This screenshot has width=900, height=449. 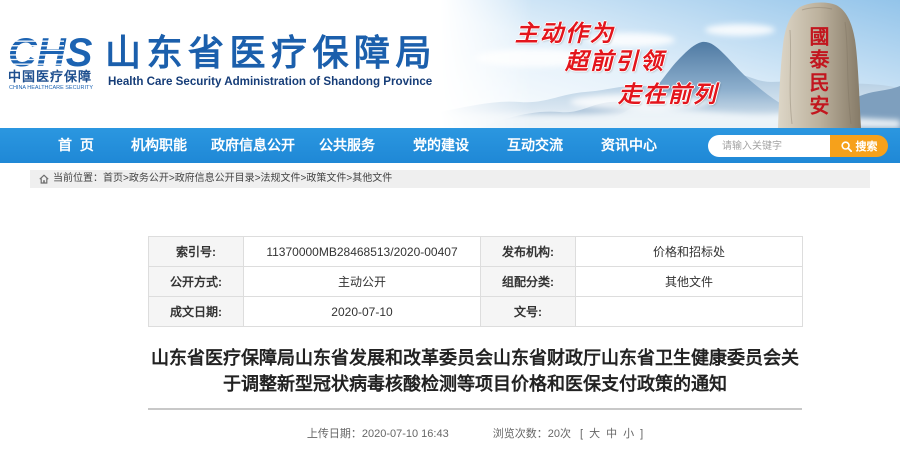 I want to click on font-size-bracket-open: [, so click(x=582, y=434).